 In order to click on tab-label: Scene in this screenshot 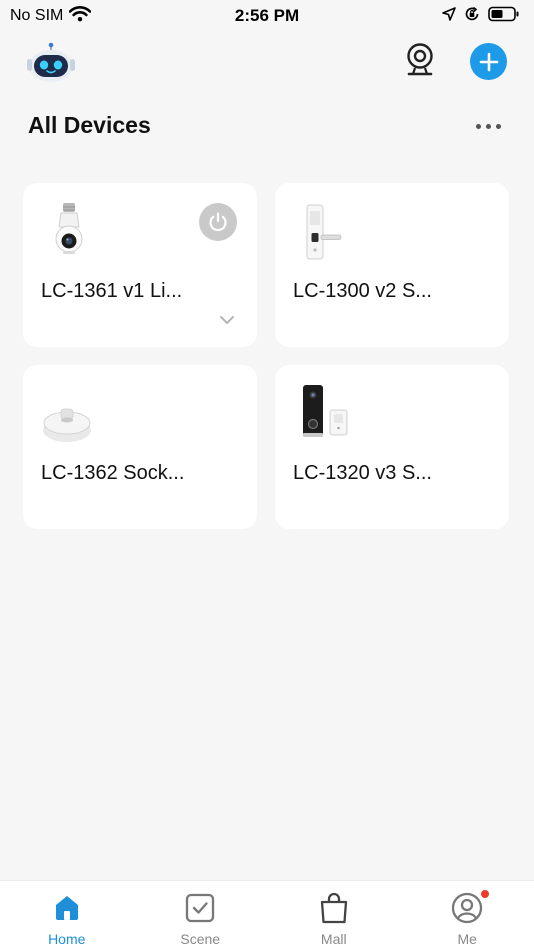, I will do `click(200, 939)`.